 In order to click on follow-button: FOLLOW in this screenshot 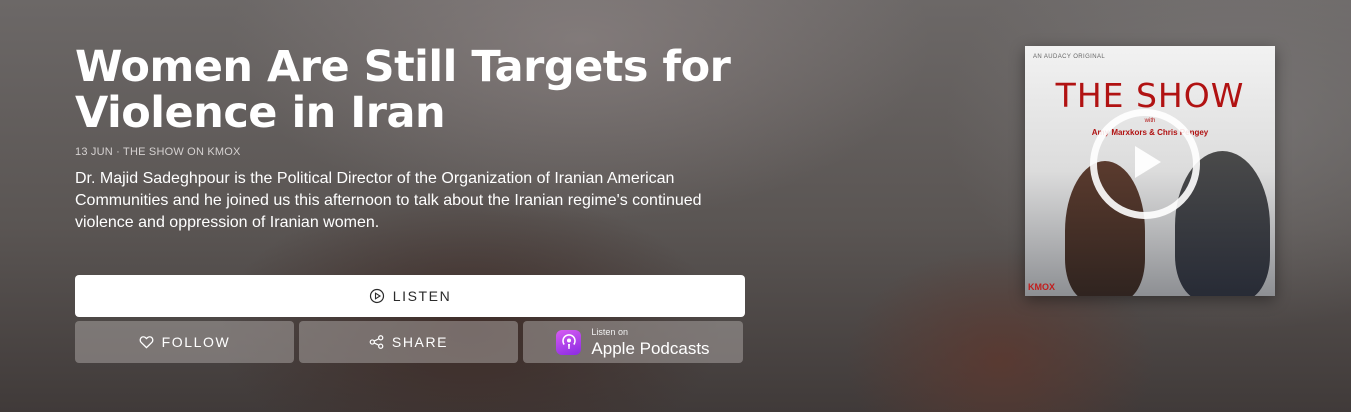, I will do `click(184, 342)`.